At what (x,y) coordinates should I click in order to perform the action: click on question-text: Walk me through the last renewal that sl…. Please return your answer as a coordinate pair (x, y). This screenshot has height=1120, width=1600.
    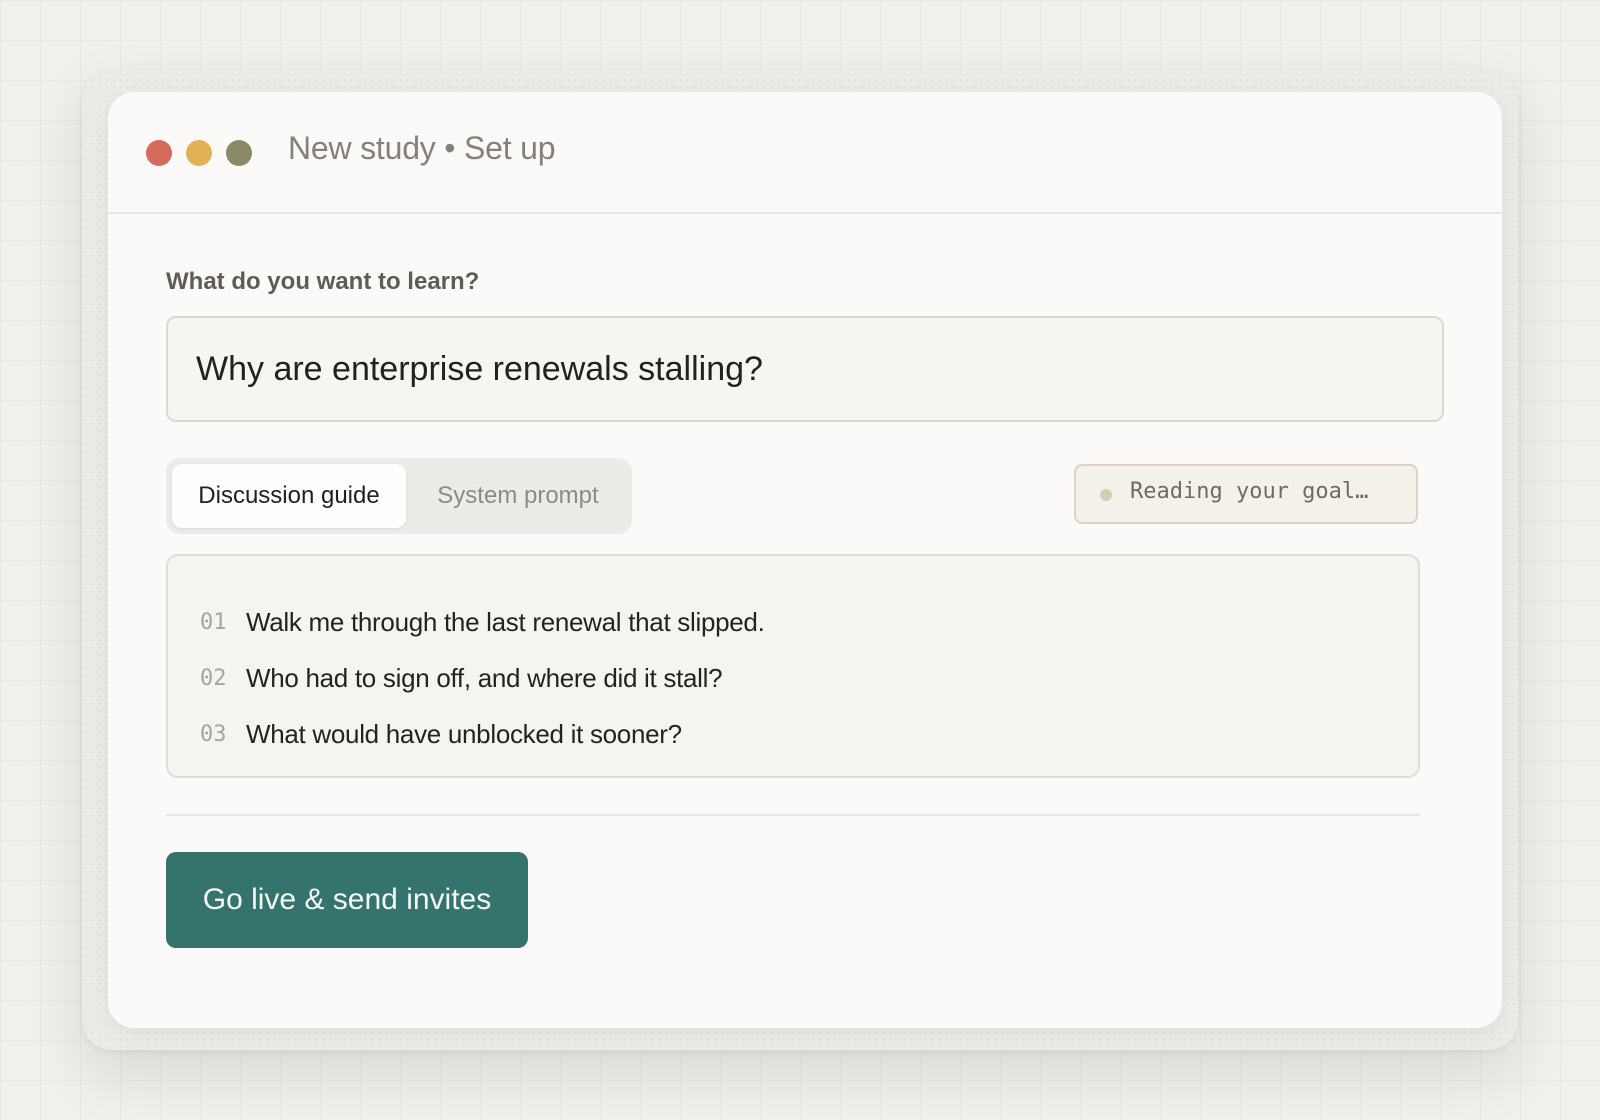
    Looking at the image, I should click on (505, 621).